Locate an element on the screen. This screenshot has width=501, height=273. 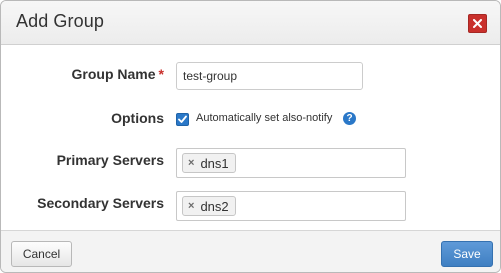
group-name-label: Group Name * is located at coordinates (118, 74).